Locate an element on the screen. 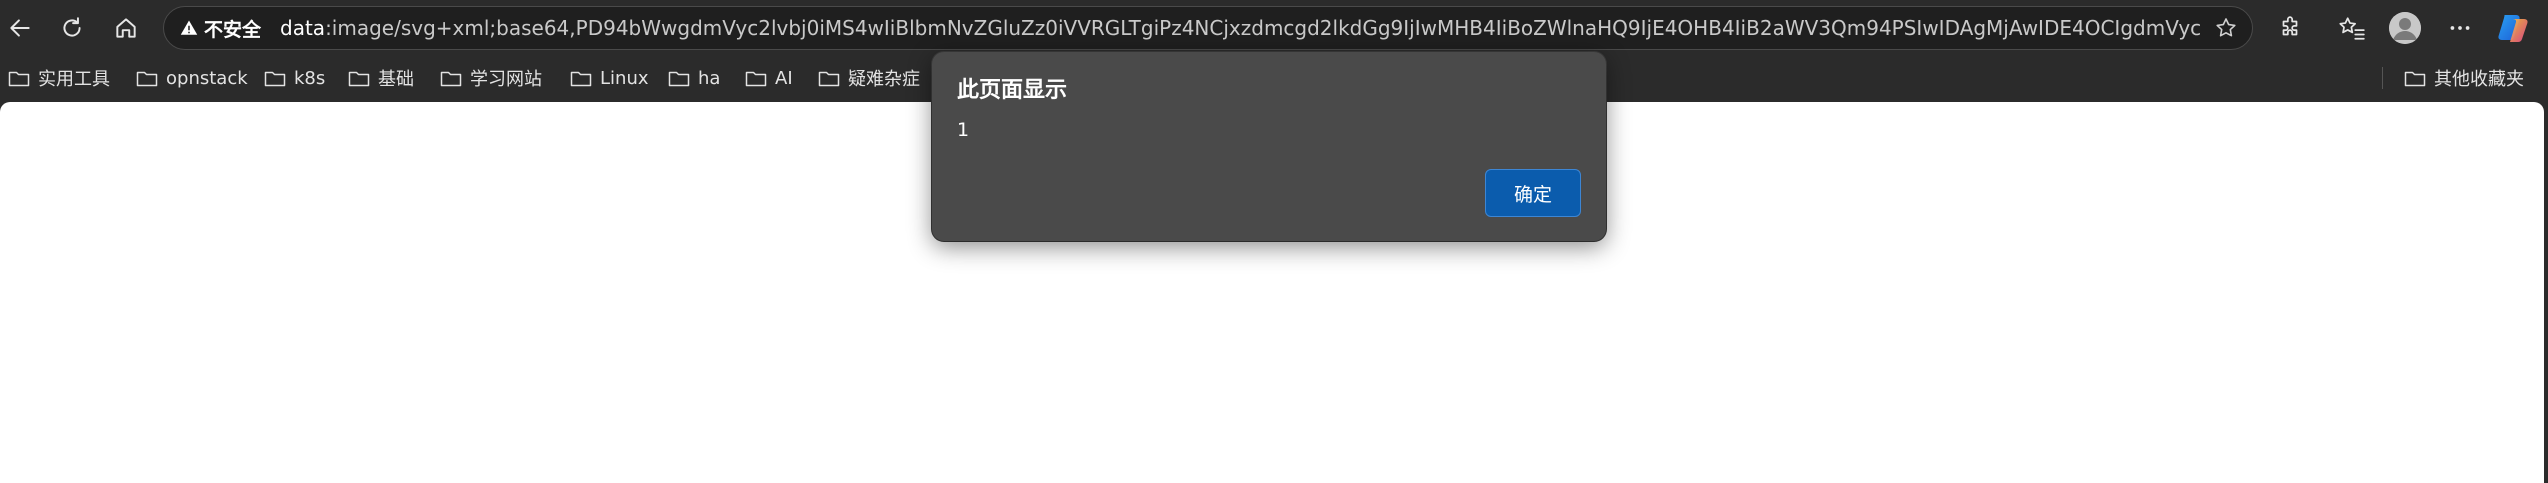 This screenshot has width=2548, height=483. bookmark-folder: 学习网站 is located at coordinates (491, 78).